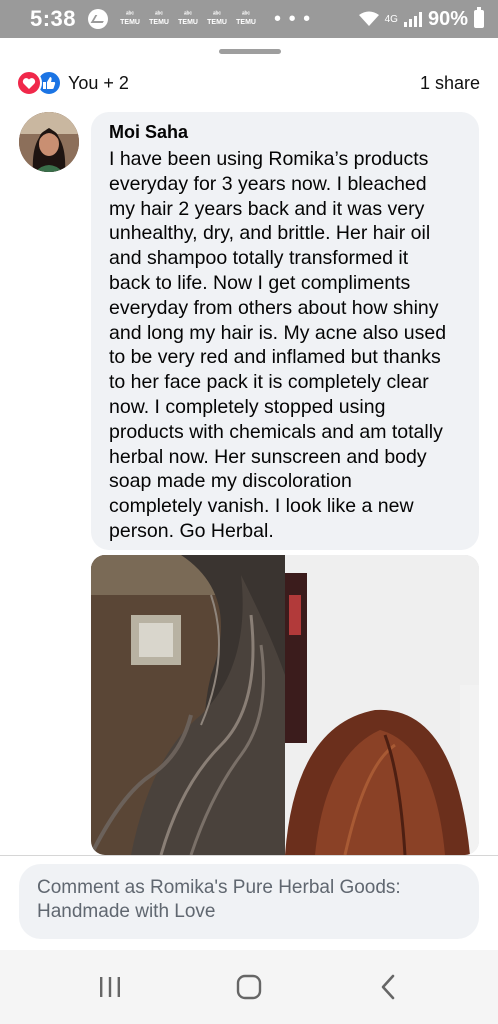  Describe the element at coordinates (247, 406) in the screenshot. I see `comment-text-line: now. I completely stopped using` at that location.